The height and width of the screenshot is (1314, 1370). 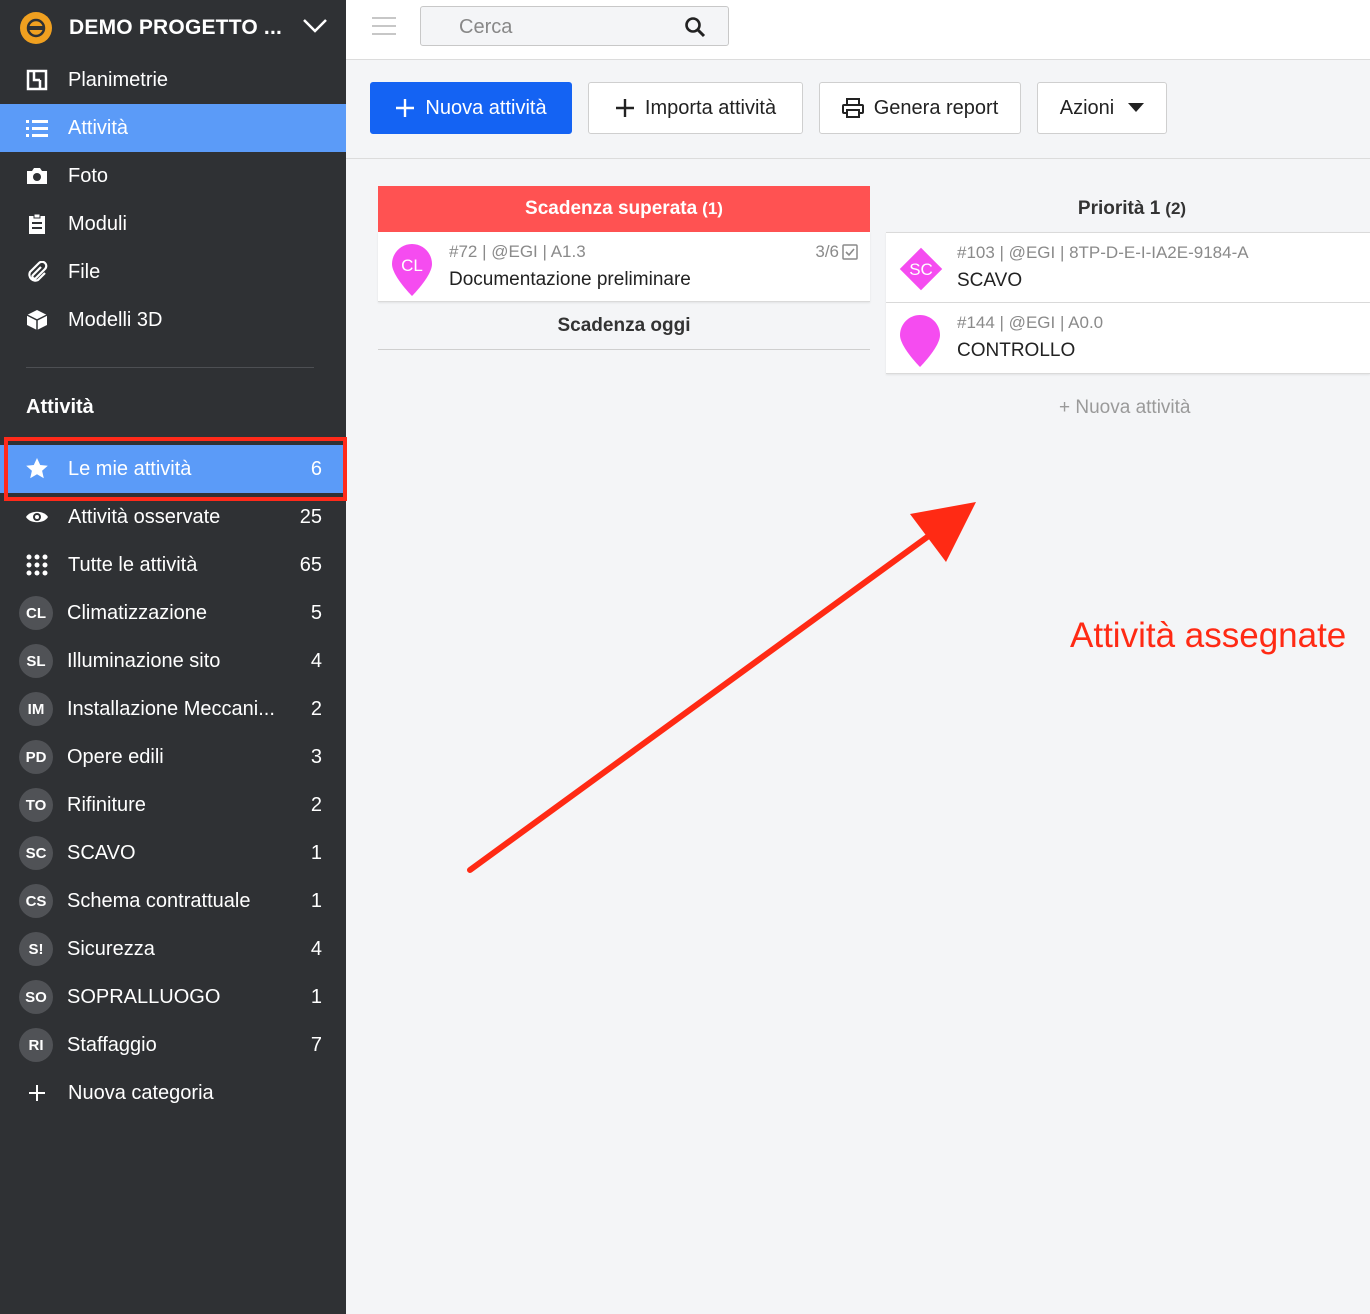 What do you see at coordinates (721, 687) in the screenshot?
I see `annotation-arrow` at bounding box center [721, 687].